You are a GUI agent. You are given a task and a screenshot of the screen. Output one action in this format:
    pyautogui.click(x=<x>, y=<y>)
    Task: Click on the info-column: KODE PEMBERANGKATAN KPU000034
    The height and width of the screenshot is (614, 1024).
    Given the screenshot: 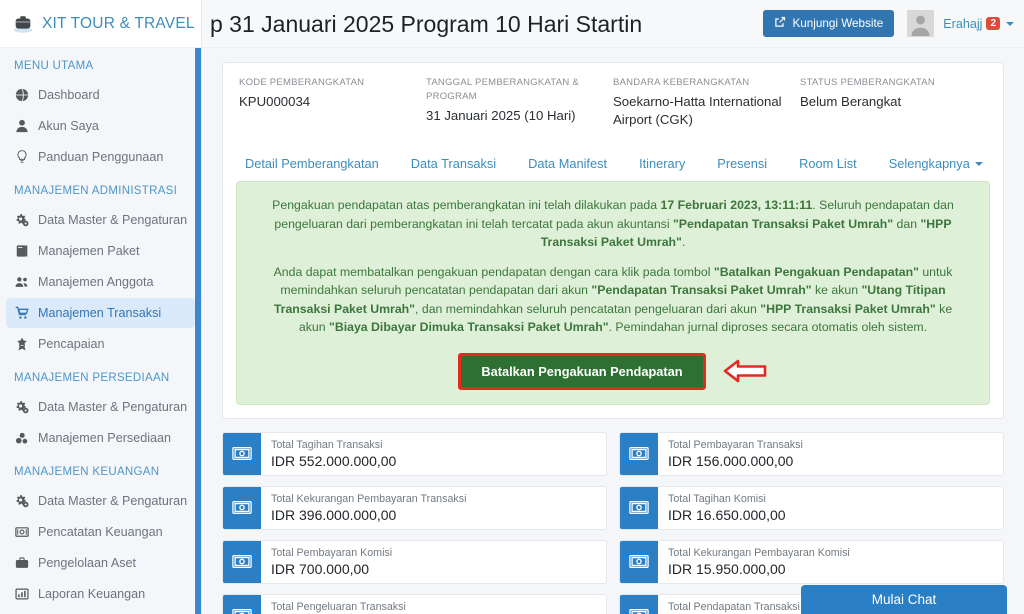 What is the action you would take?
    pyautogui.click(x=332, y=102)
    